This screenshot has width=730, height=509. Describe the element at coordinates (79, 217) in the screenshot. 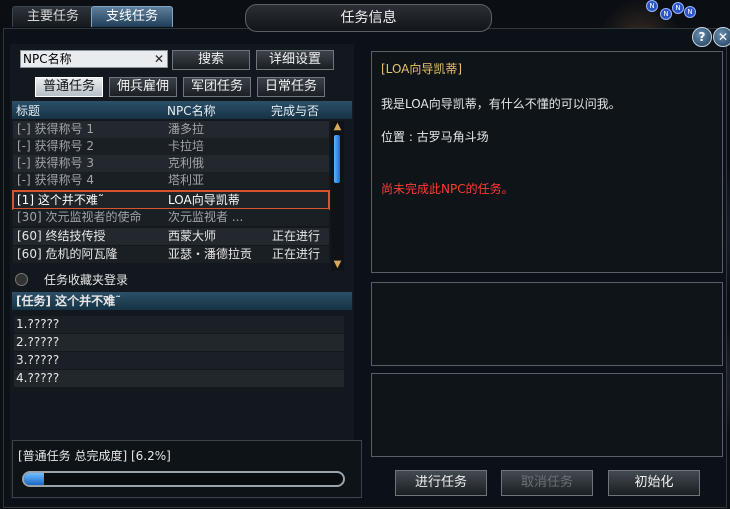

I see `quest-title: [30] 次元监视者的使命` at that location.